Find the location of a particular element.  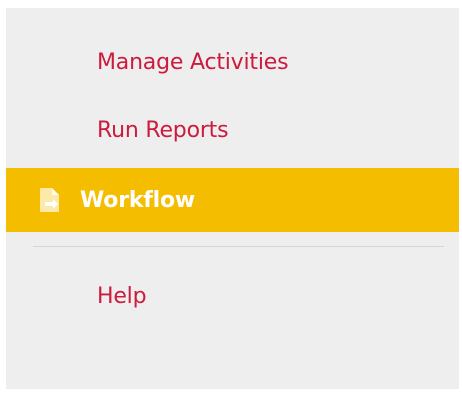

menu-item-label: Manage Activities is located at coordinates (193, 62).